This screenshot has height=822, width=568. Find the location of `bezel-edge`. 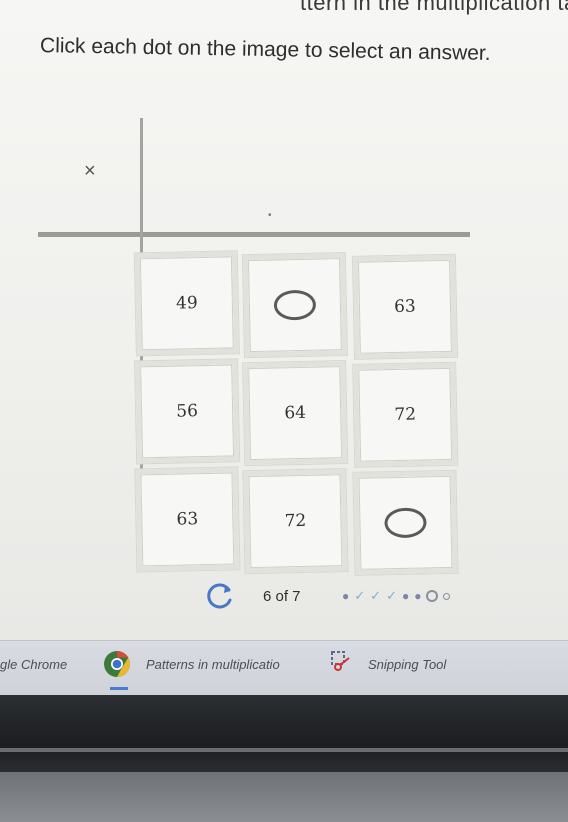

bezel-edge is located at coordinates (284, 750).